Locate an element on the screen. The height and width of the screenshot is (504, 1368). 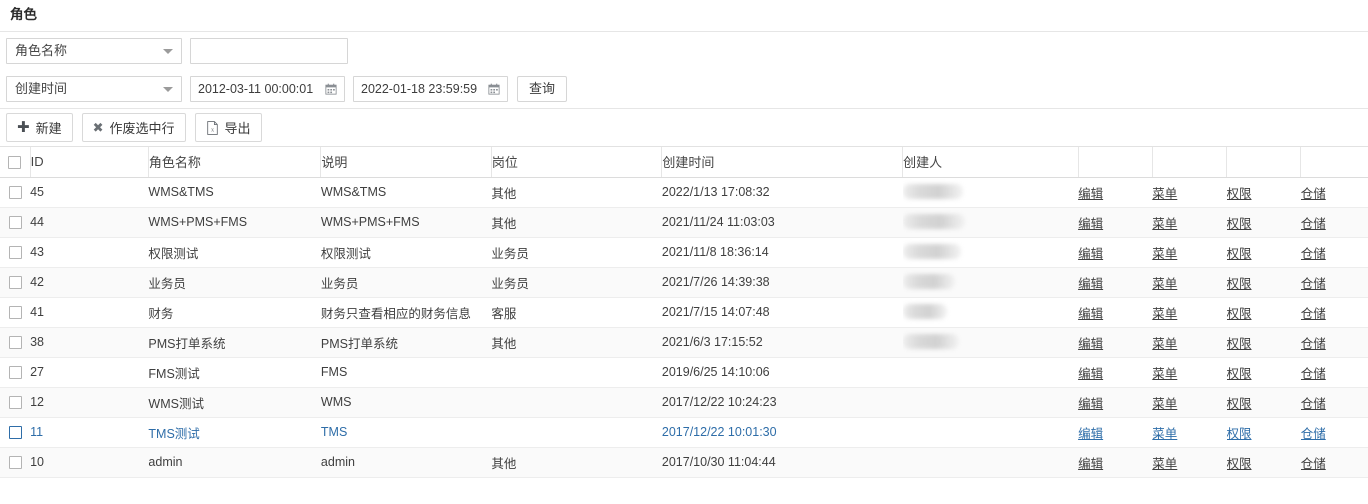
role-name-search-input is located at coordinates (269, 51).